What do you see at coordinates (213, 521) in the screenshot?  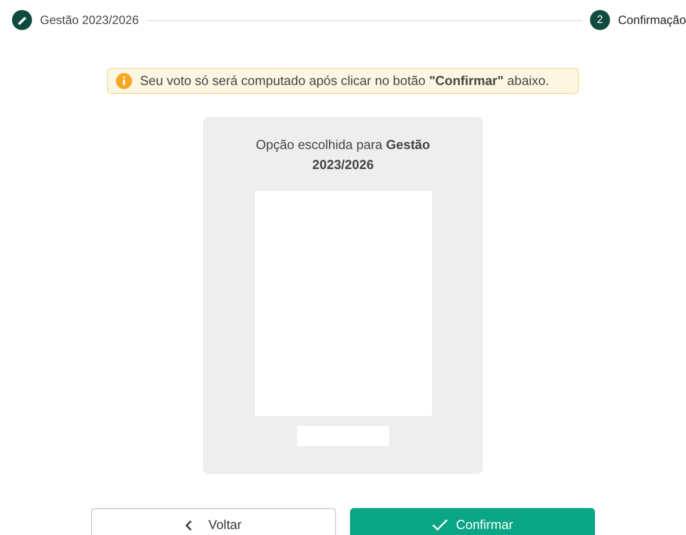 I see `back-button: Voltar` at bounding box center [213, 521].